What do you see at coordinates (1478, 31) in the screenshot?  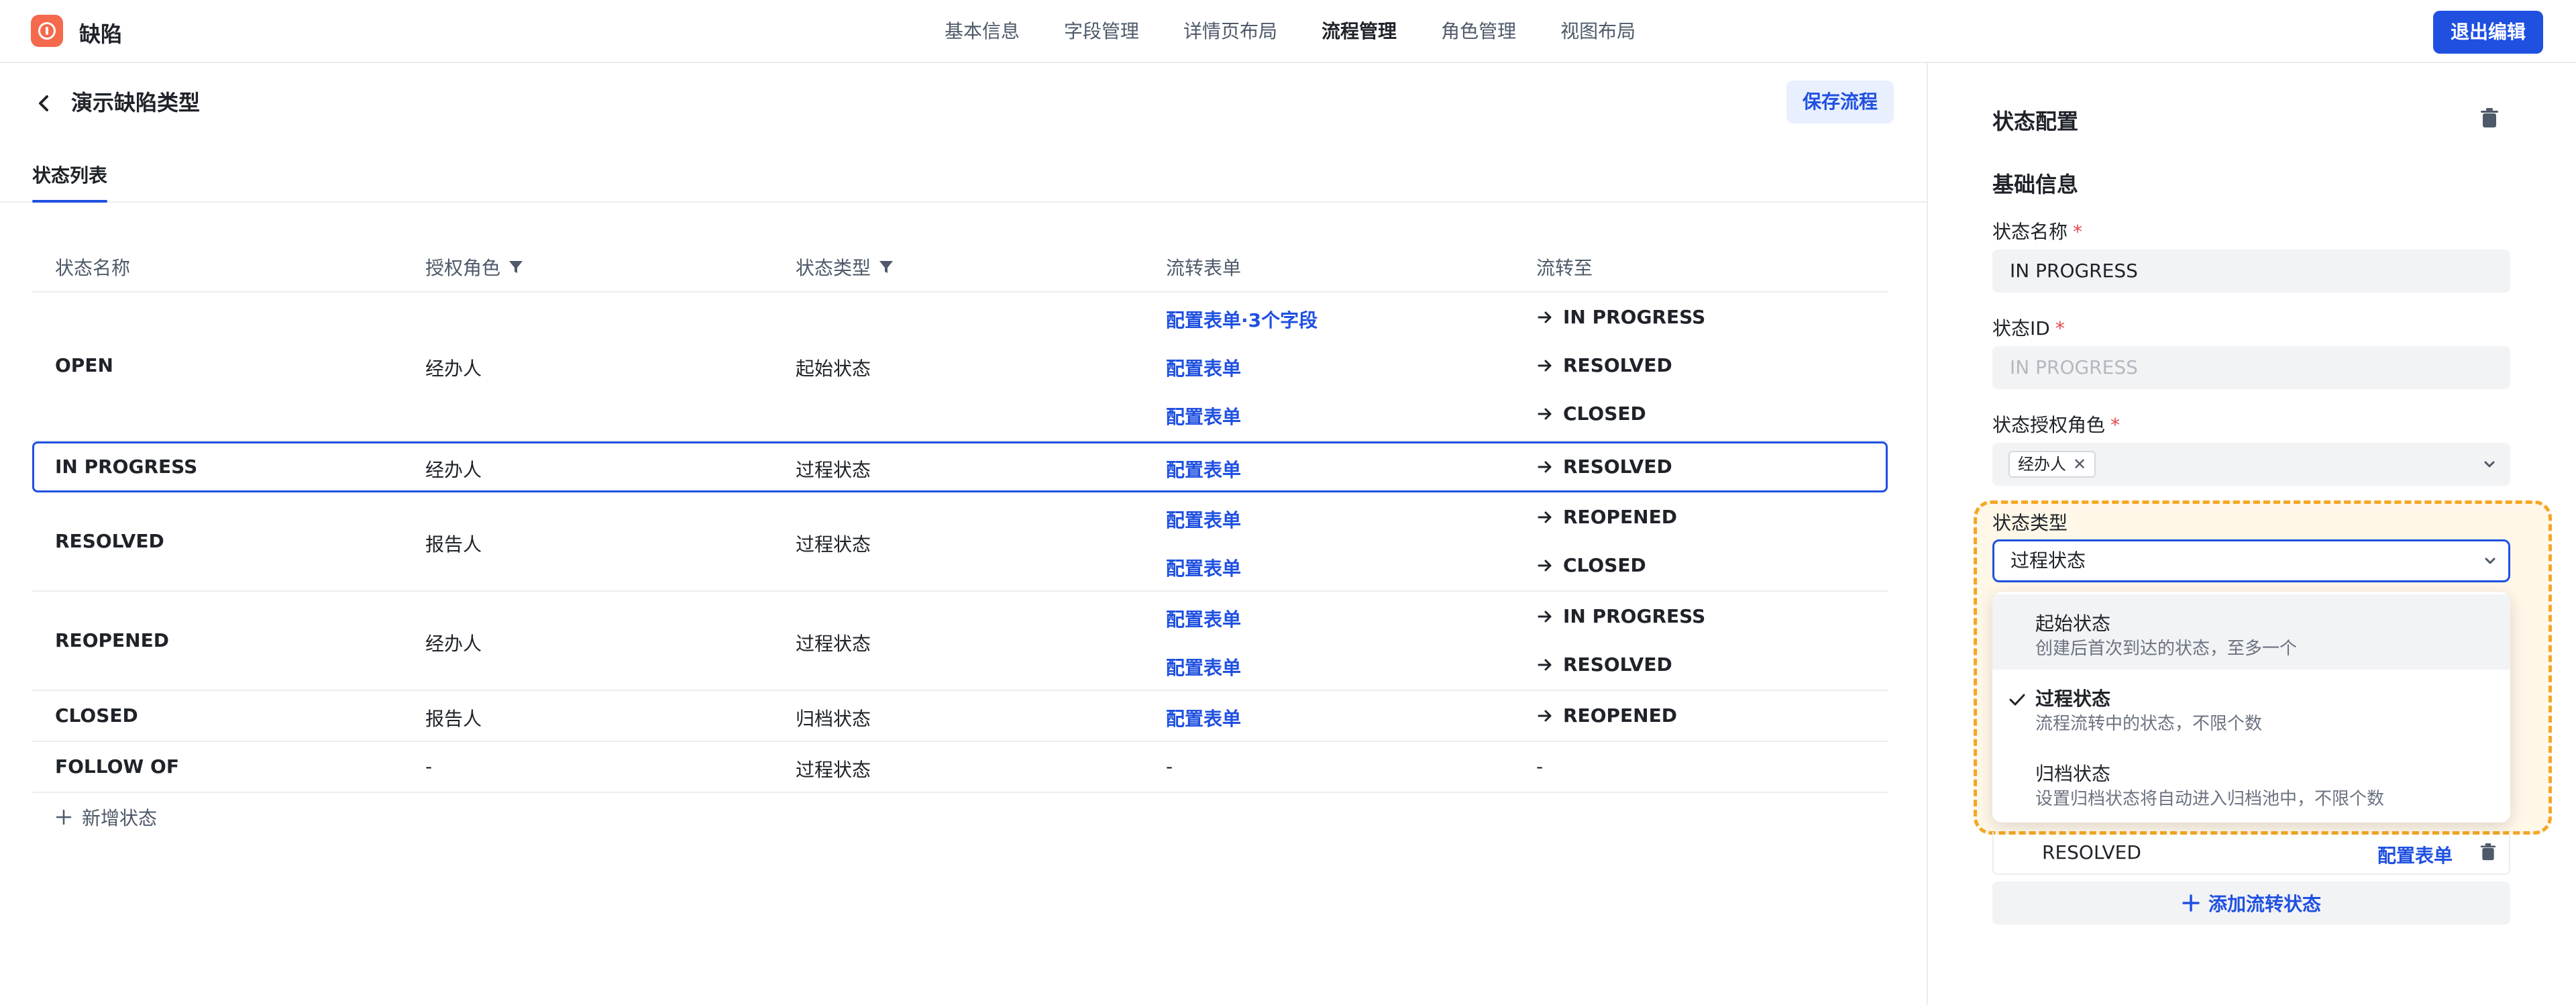 I see `nav-role-management: 角色管理` at bounding box center [1478, 31].